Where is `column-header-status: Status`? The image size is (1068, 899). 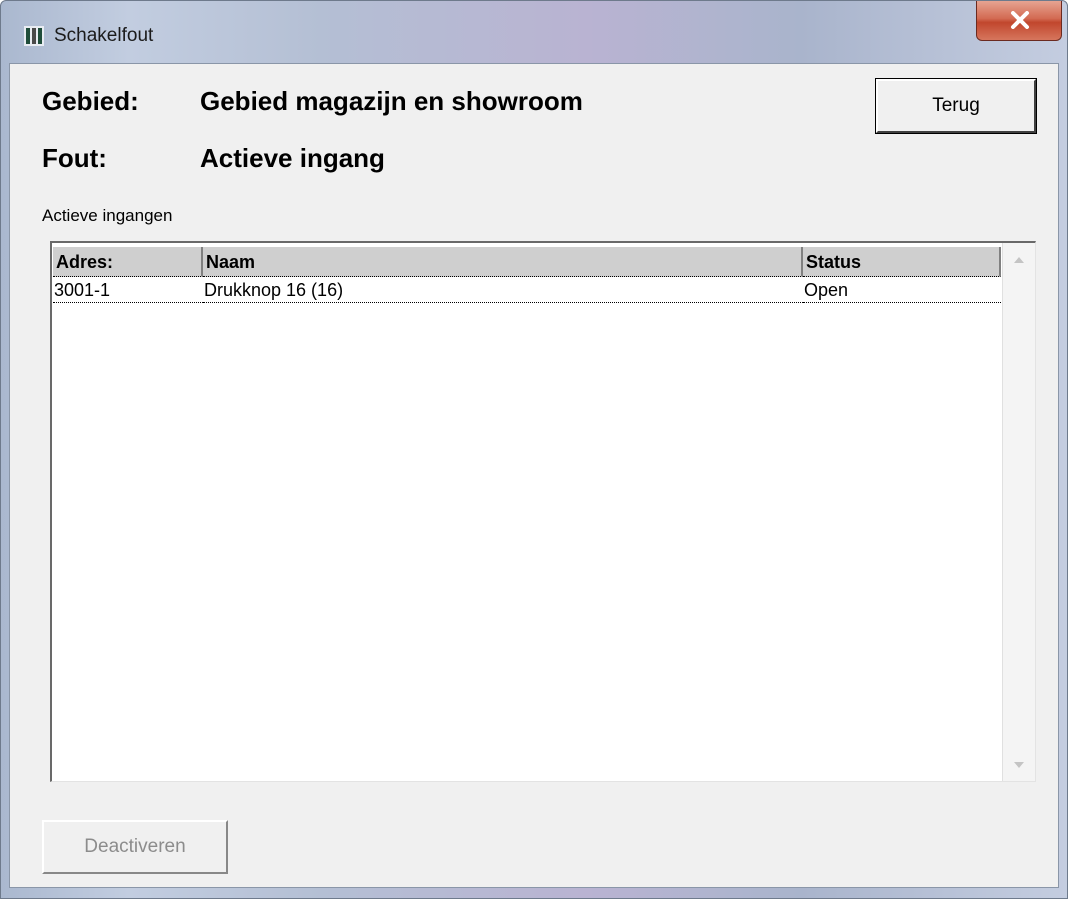
column-header-status: Status is located at coordinates (902, 262).